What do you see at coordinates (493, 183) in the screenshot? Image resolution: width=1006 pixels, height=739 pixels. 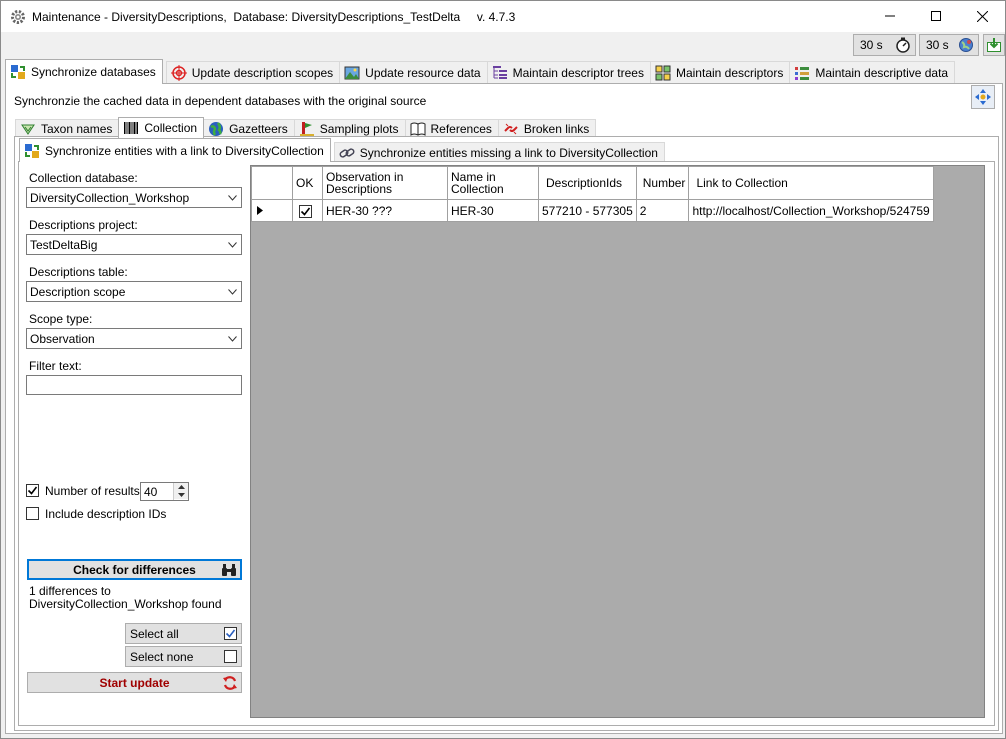 I see `column-header-name: Name in Collection` at bounding box center [493, 183].